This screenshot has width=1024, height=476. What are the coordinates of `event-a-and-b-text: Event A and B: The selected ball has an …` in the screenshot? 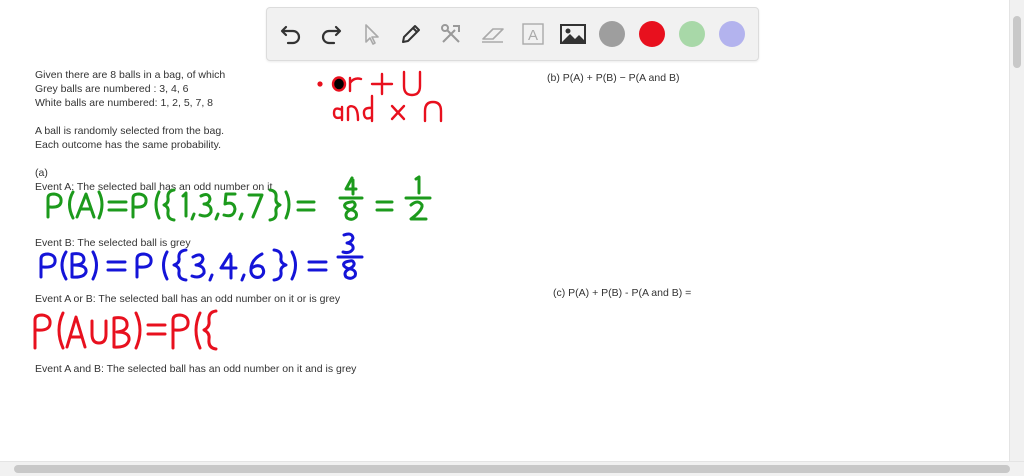 It's located at (196, 369).